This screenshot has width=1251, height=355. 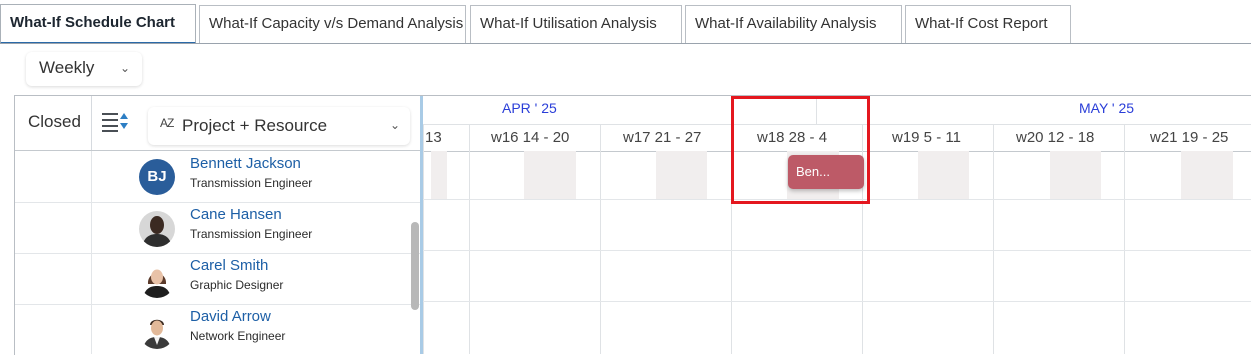 What do you see at coordinates (530, 137) in the screenshot?
I see `week-label: w16 14 - 20` at bounding box center [530, 137].